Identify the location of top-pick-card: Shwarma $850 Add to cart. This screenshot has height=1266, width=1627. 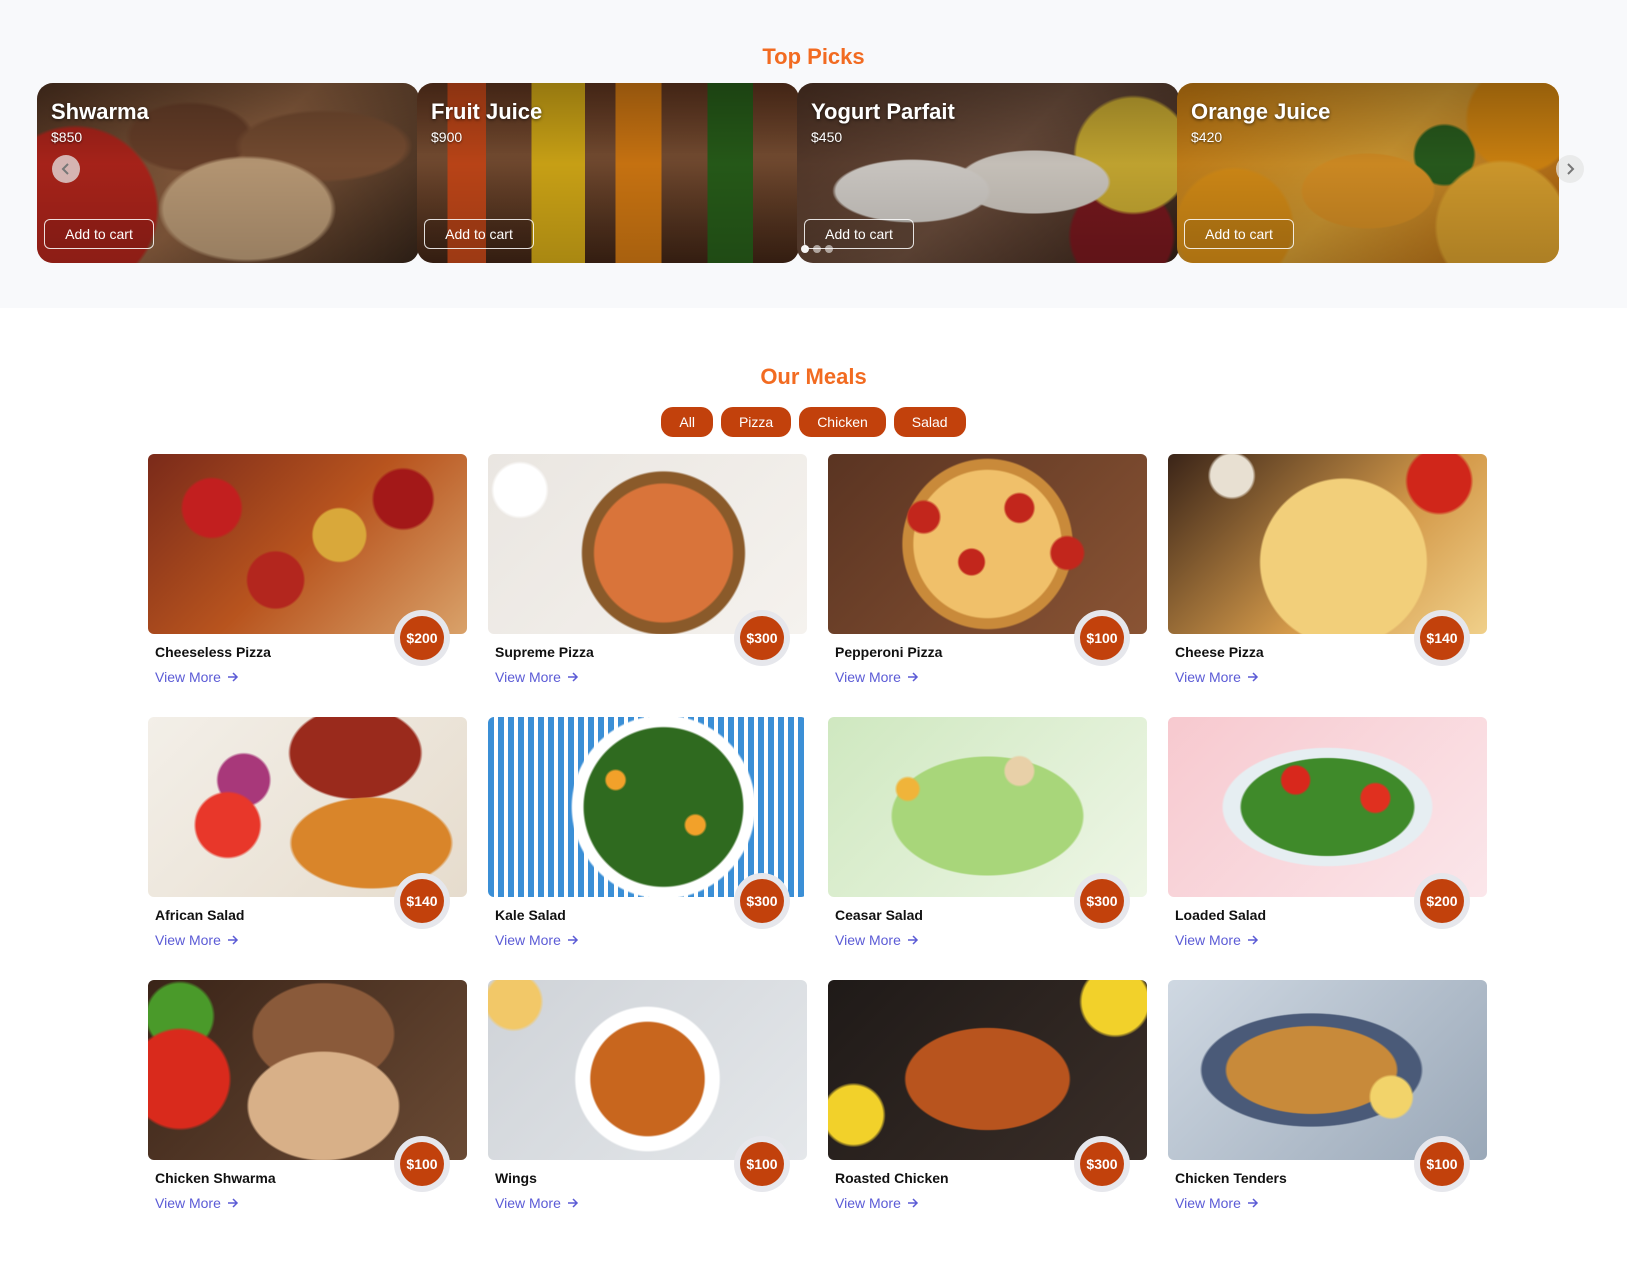
(228, 173).